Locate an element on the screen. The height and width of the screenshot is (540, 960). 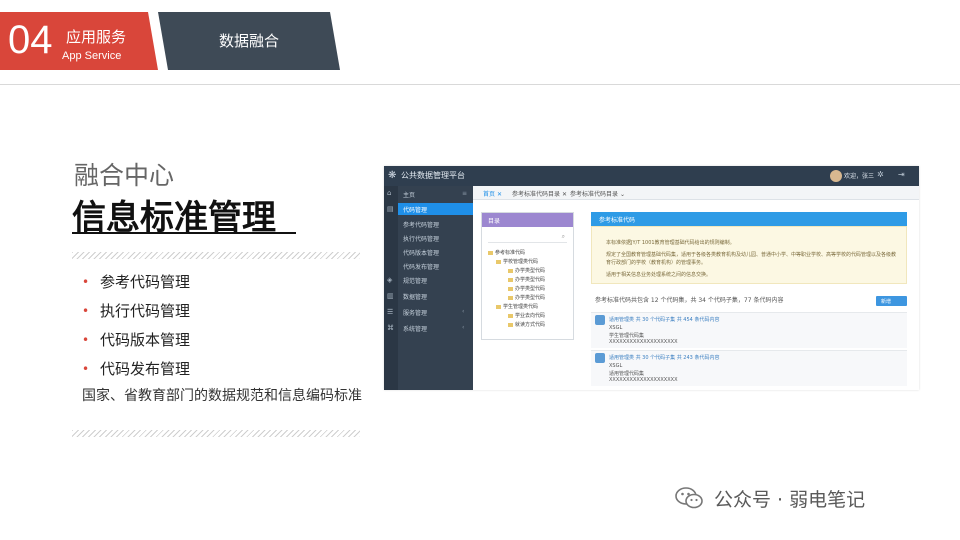
sidebar-icon-strip is located at coordinates (391, 288).